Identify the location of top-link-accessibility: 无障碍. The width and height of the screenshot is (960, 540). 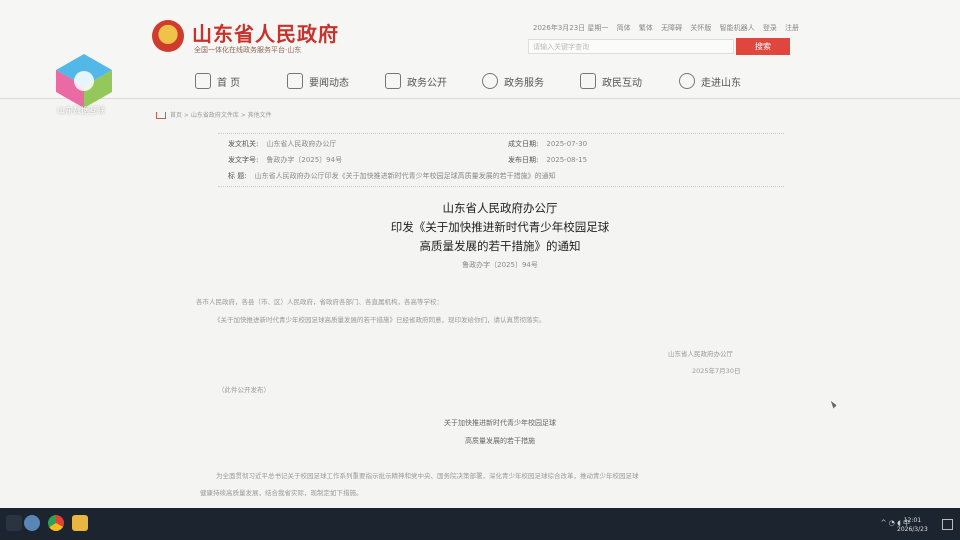
(671, 28).